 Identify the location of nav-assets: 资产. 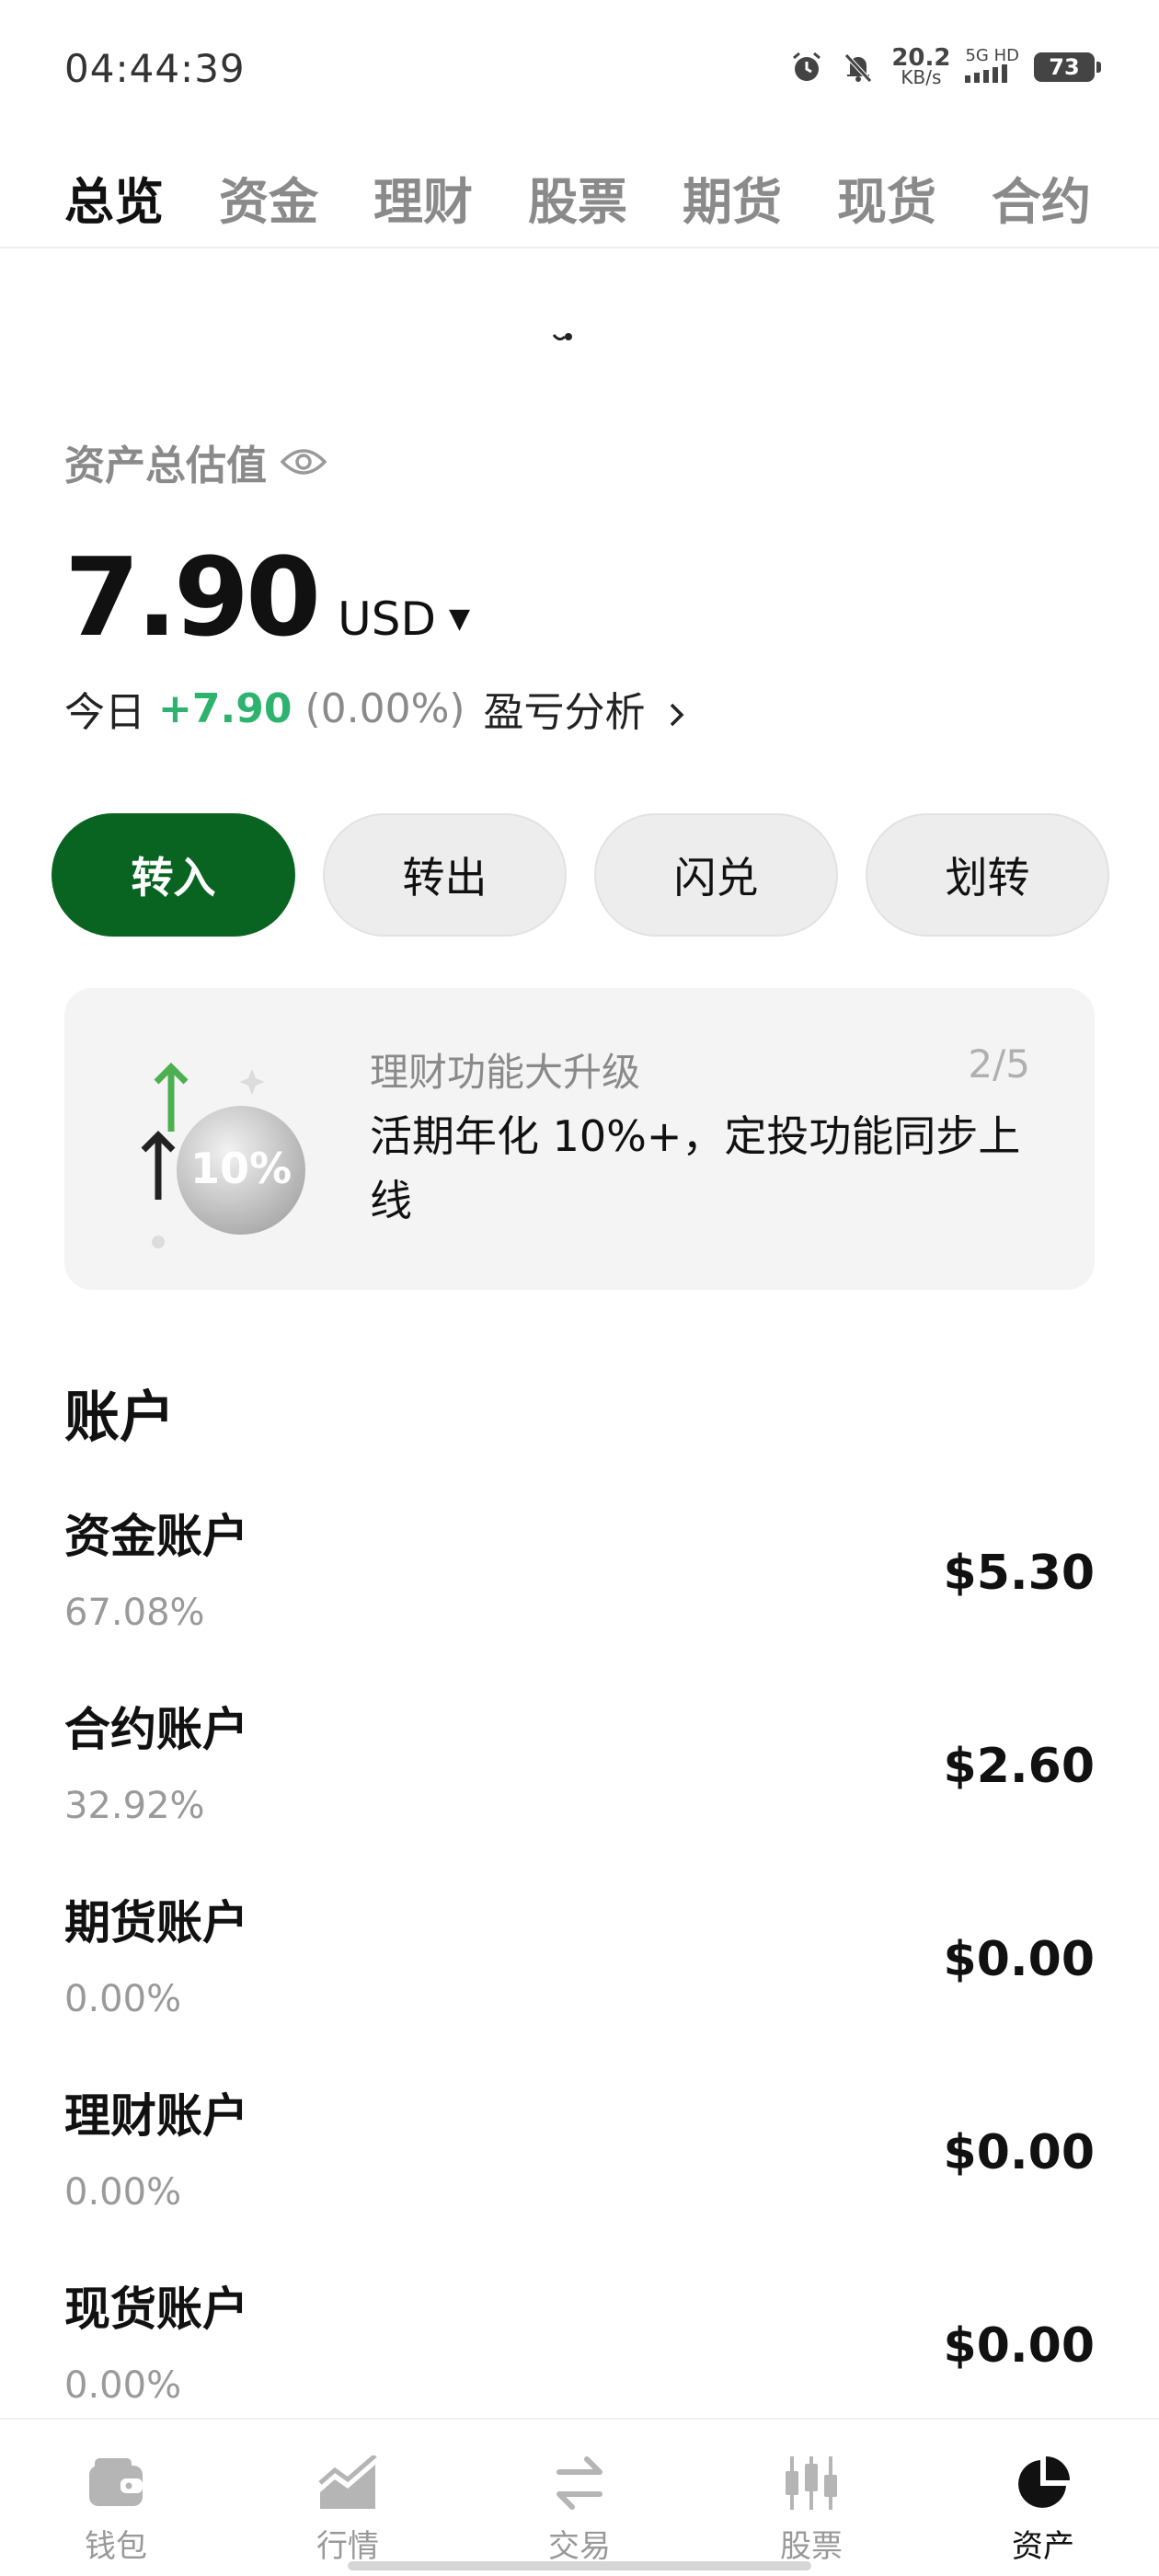
(1043, 2498).